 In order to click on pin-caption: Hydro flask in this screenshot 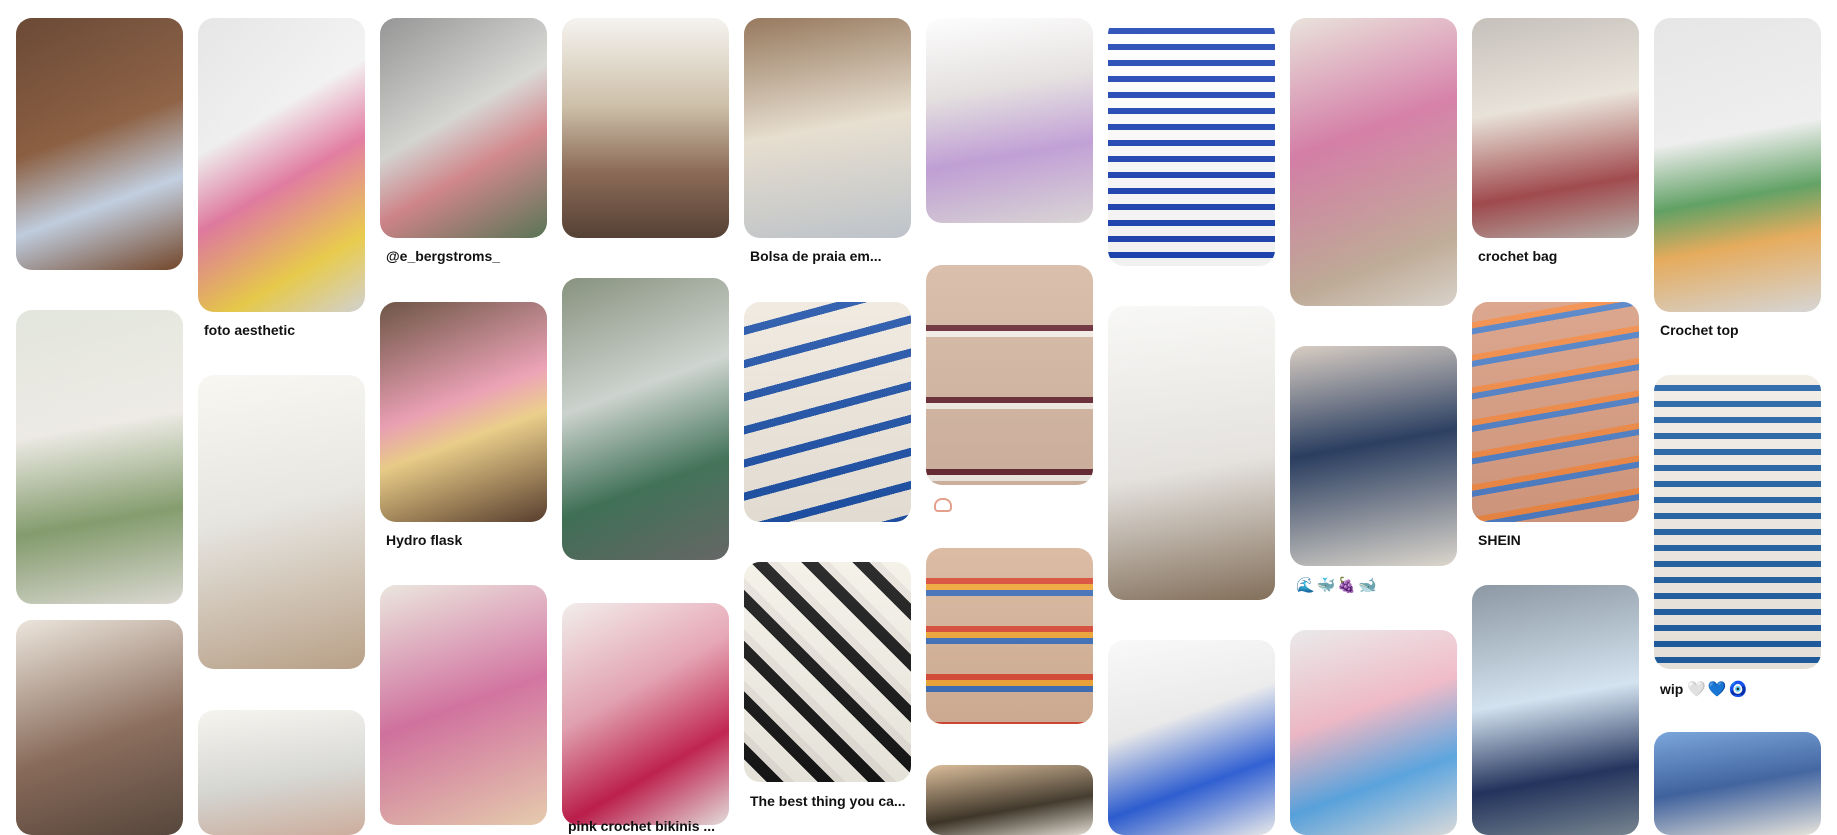, I will do `click(424, 540)`.